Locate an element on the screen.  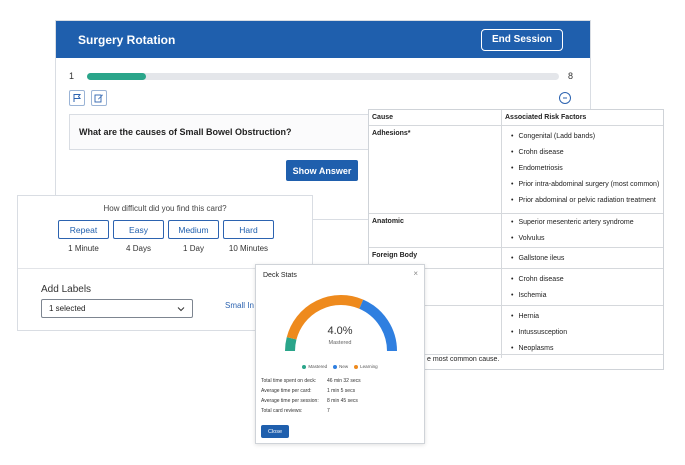
stat-label: Average time per card: is located at coordinates (286, 391).